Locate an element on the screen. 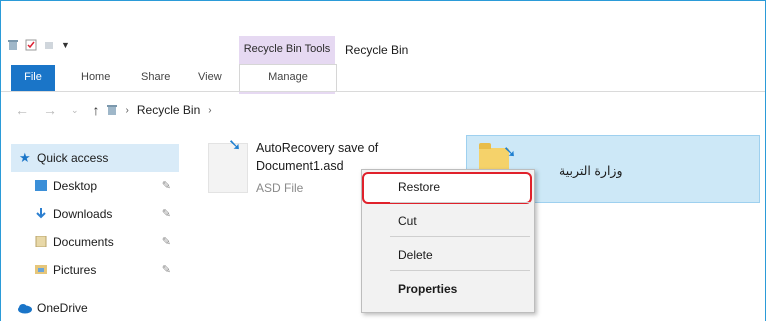  nav-item-downloads: Downloads ✎ is located at coordinates (95, 214).